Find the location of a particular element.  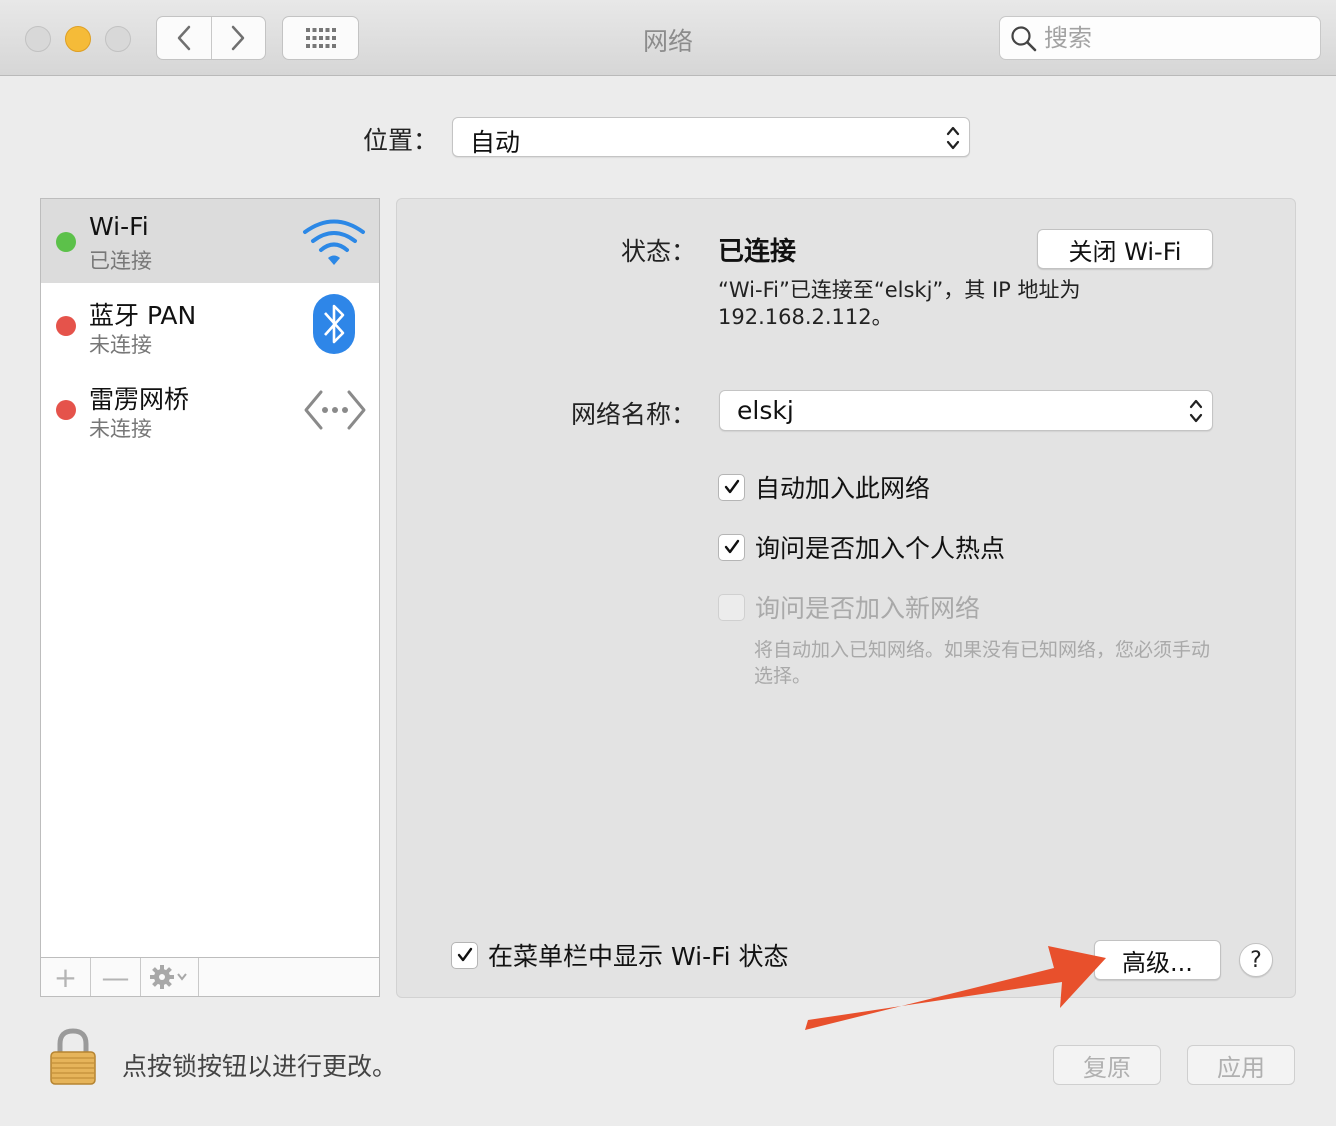

search-field is located at coordinates (1160, 38).